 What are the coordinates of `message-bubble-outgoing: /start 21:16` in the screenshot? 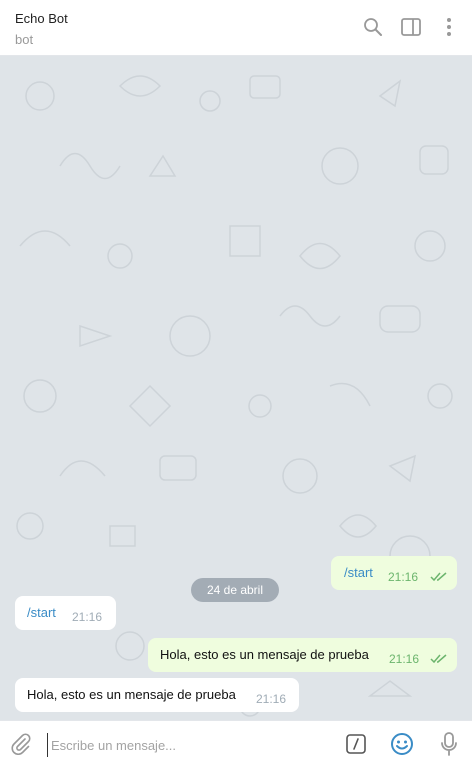 It's located at (394, 573).